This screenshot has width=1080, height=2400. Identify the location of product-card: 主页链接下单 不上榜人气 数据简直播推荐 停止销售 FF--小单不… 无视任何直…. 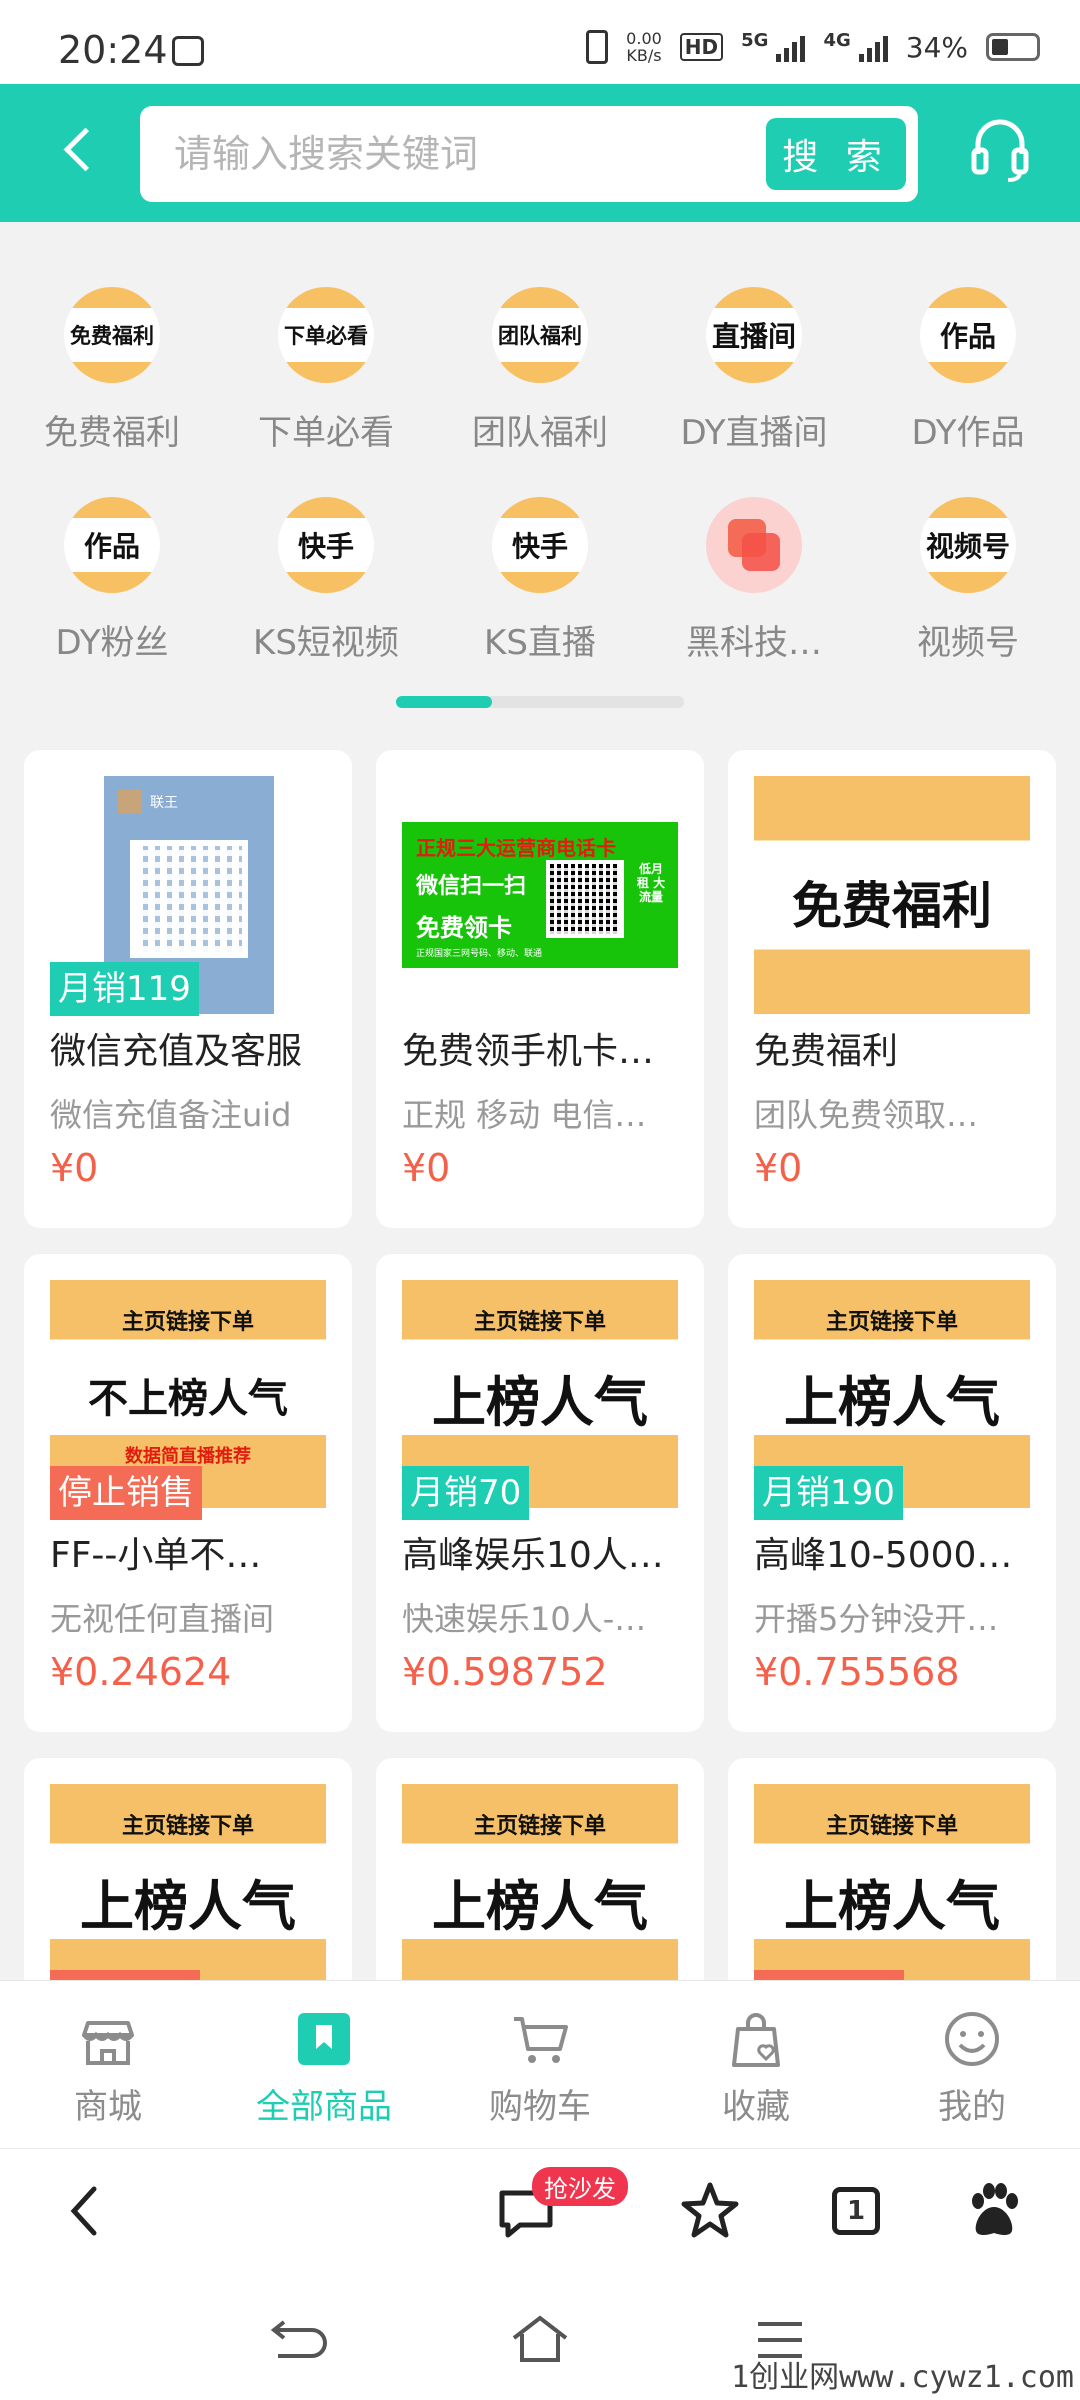
(188, 1493).